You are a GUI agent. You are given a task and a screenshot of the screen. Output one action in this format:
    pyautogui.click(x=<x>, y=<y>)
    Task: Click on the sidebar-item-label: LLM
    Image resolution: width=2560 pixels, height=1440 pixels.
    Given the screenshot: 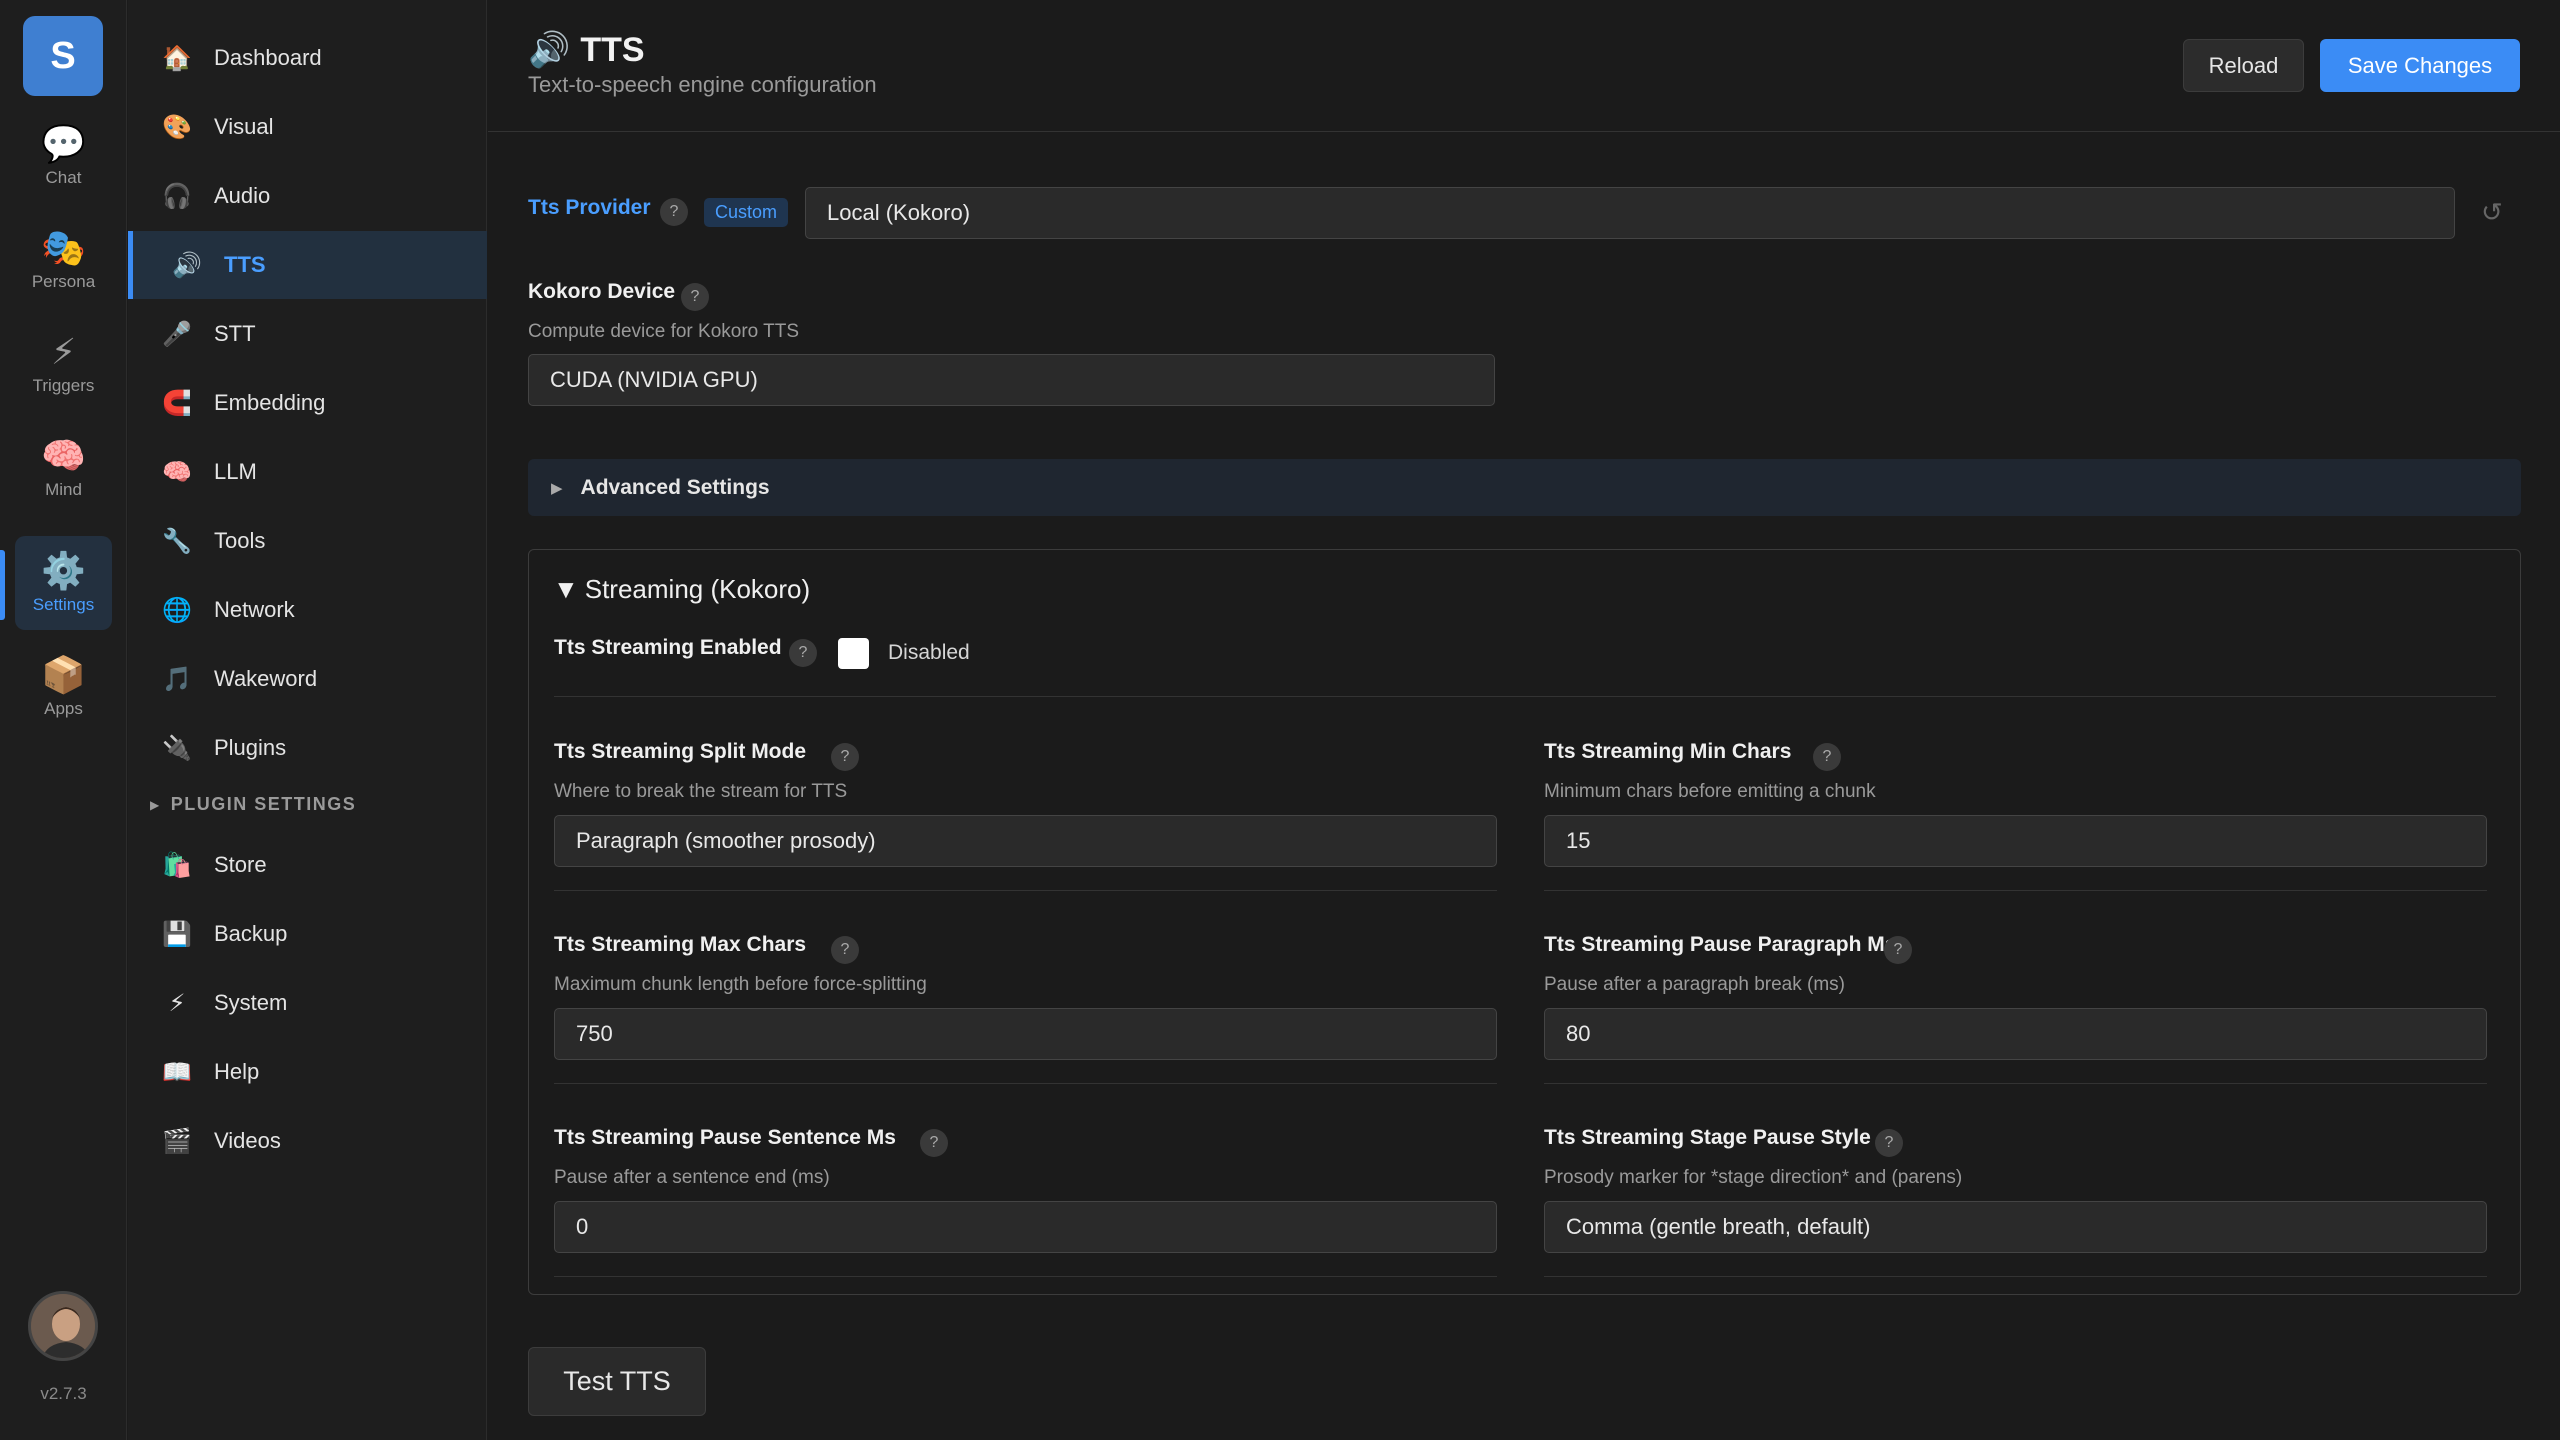 What is the action you would take?
    pyautogui.click(x=235, y=471)
    